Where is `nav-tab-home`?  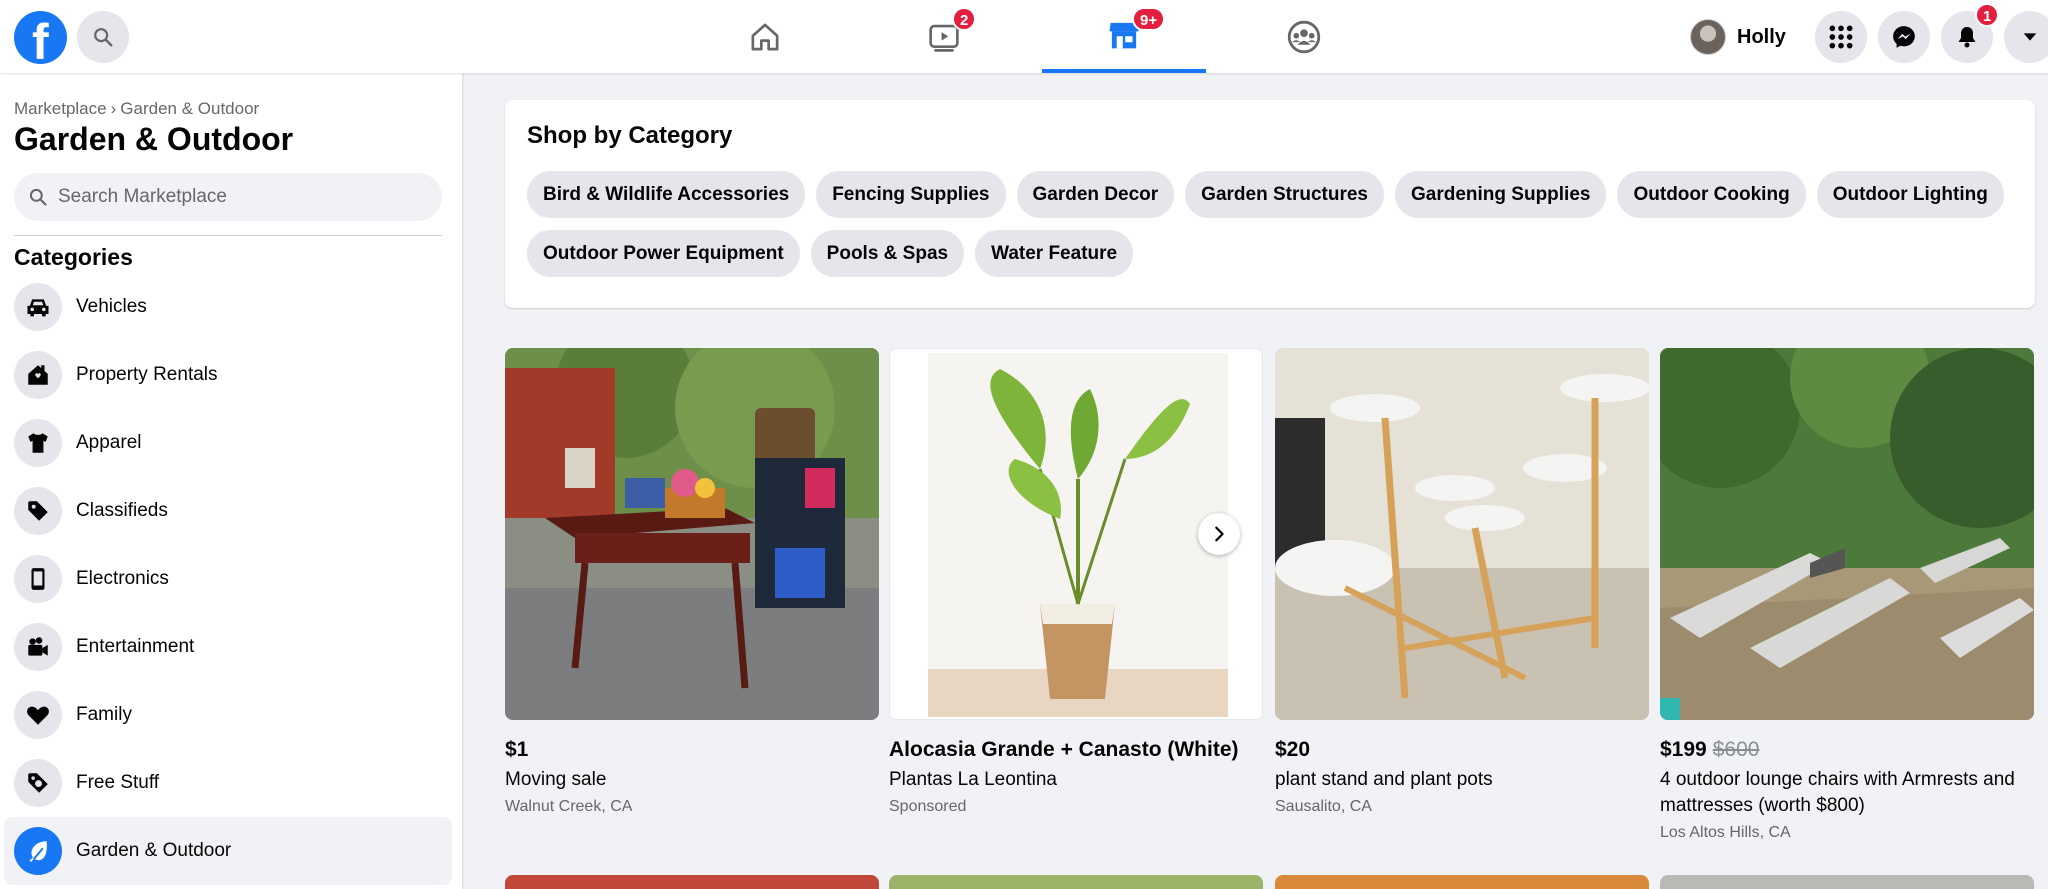
nav-tab-home is located at coordinates (765, 36).